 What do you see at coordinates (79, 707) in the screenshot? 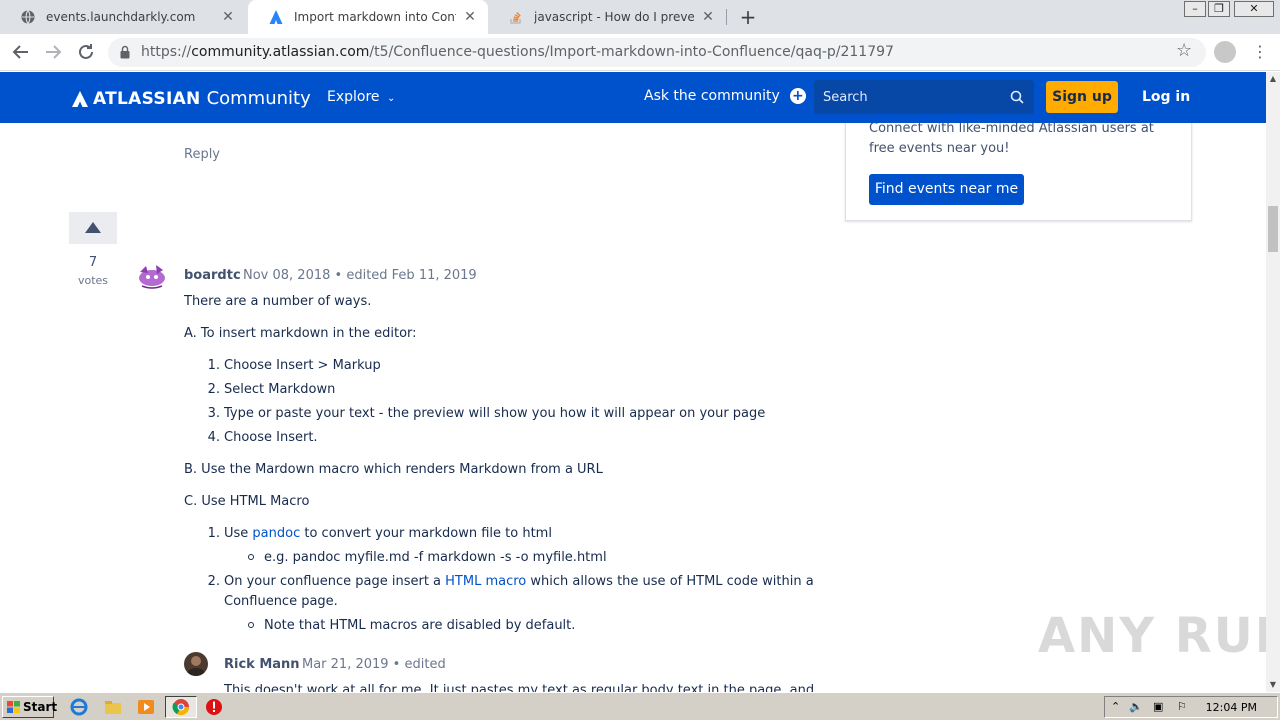
I see `internet-explorer-icon` at bounding box center [79, 707].